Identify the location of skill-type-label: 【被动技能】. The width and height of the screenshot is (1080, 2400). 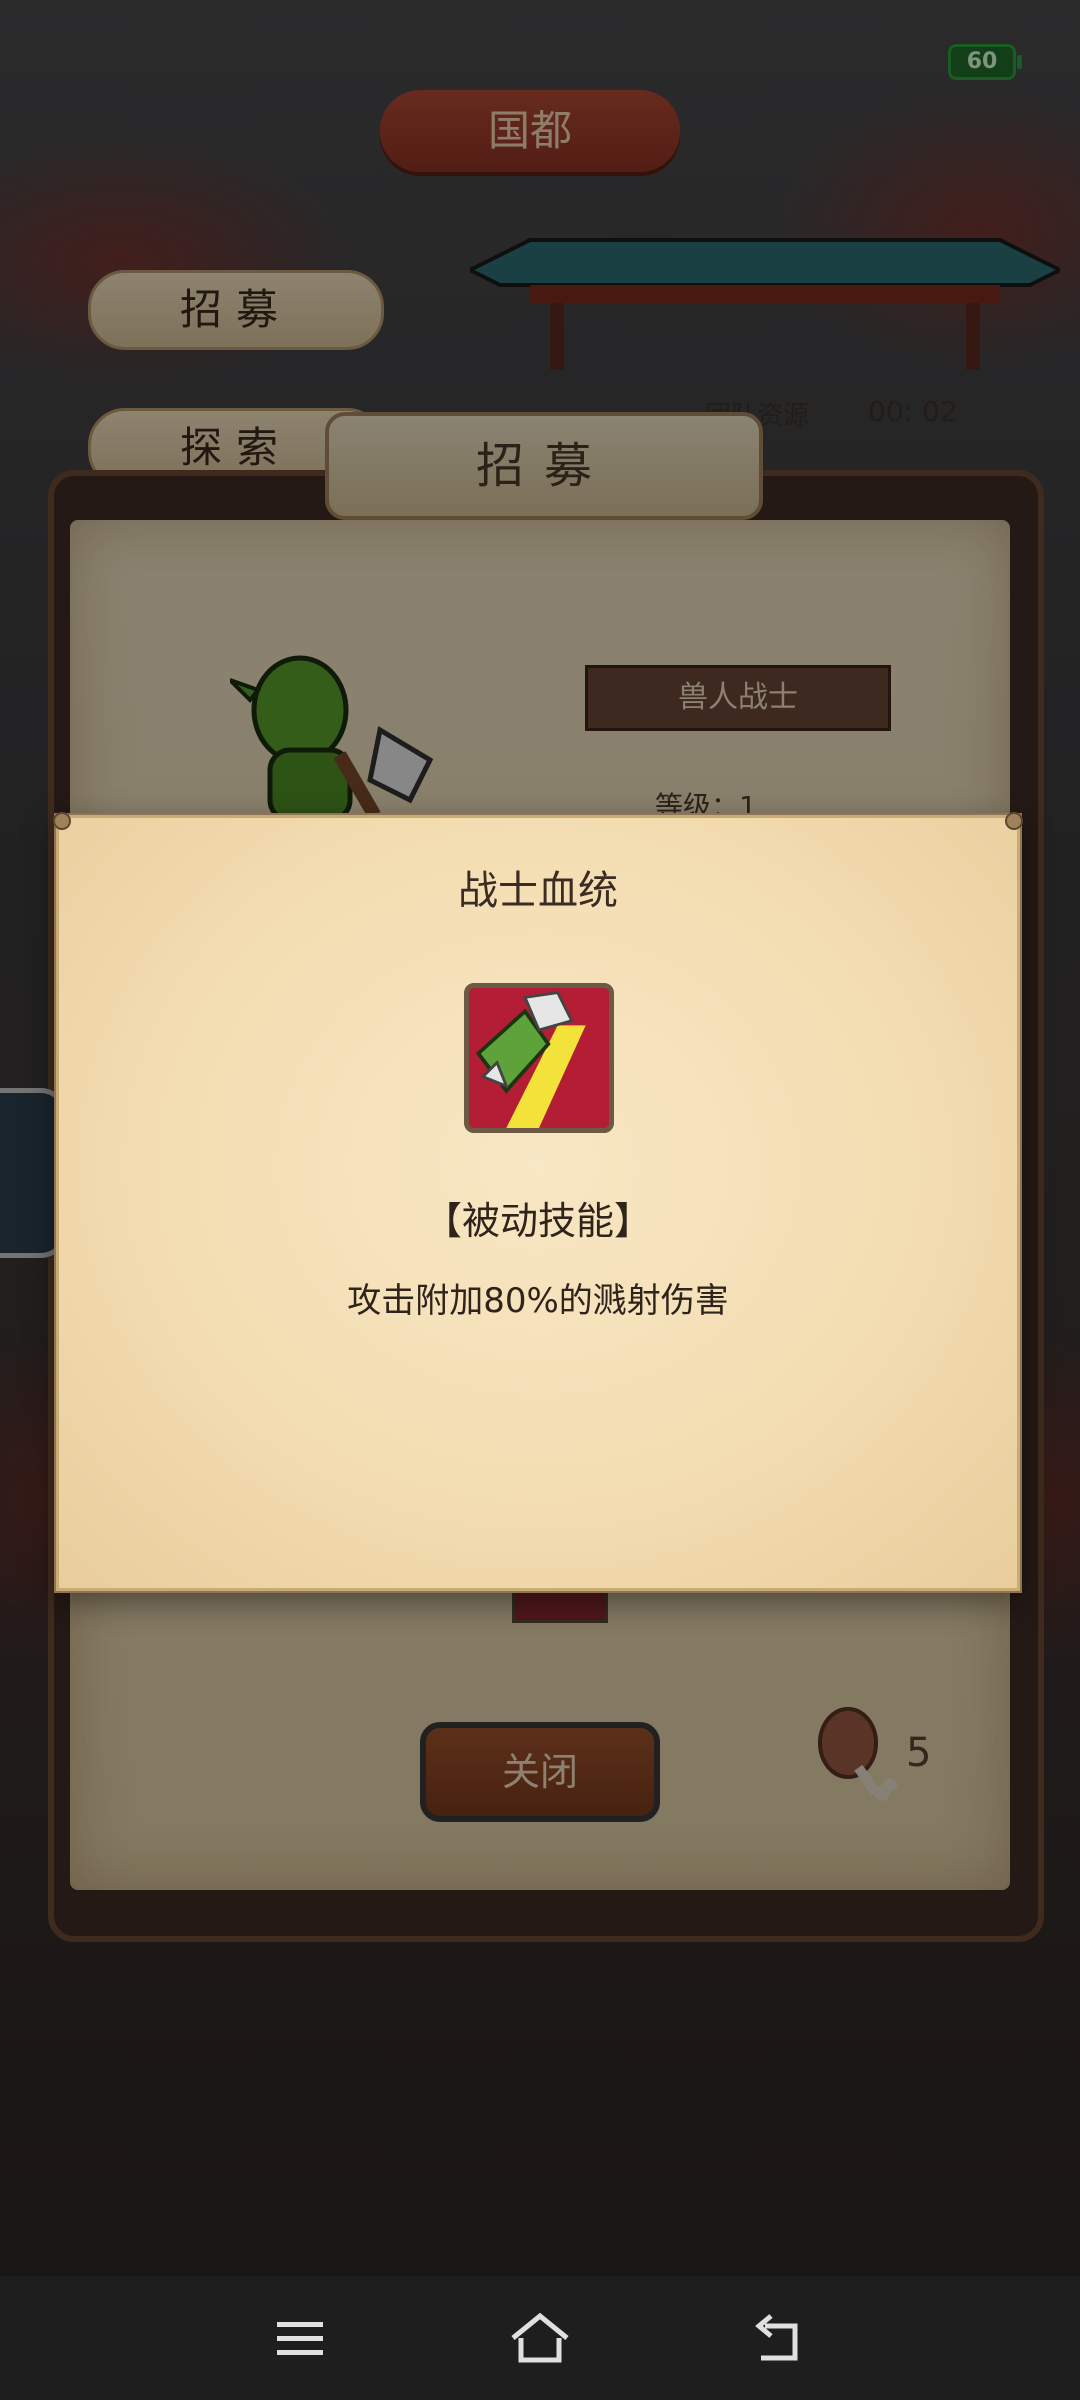
(537, 1221).